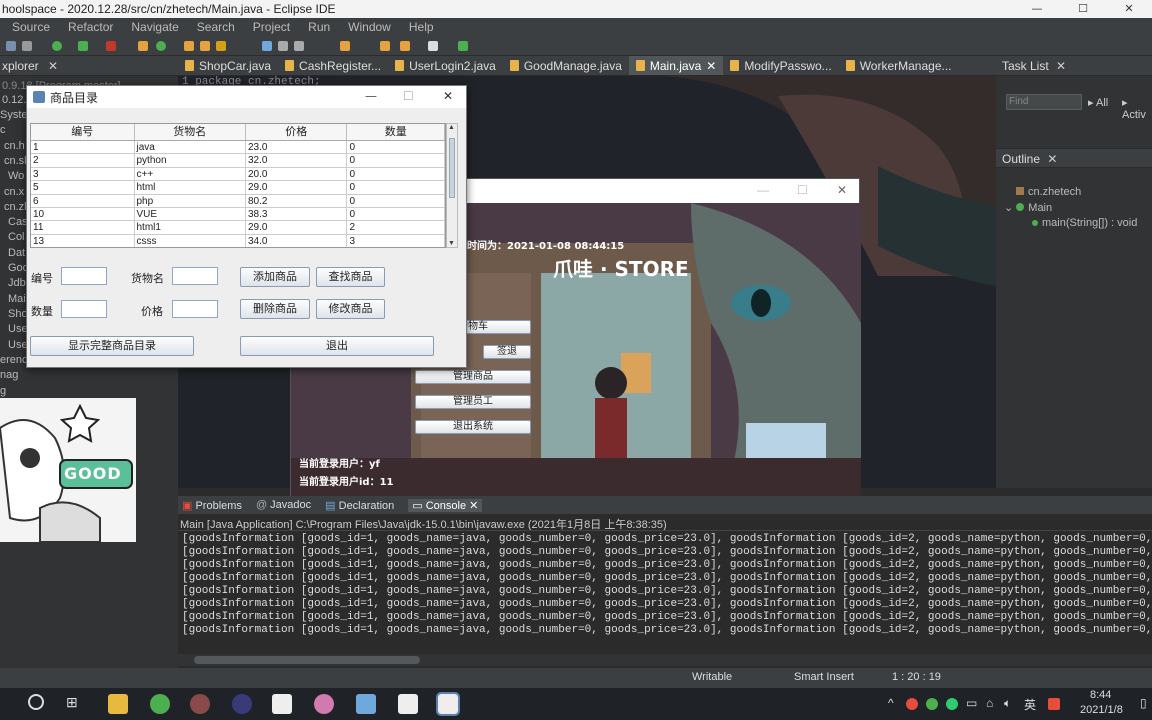 The height and width of the screenshot is (720, 1152). Describe the element at coordinates (1098, 102) in the screenshot. I see `task-filter-all: ▸ All` at that location.